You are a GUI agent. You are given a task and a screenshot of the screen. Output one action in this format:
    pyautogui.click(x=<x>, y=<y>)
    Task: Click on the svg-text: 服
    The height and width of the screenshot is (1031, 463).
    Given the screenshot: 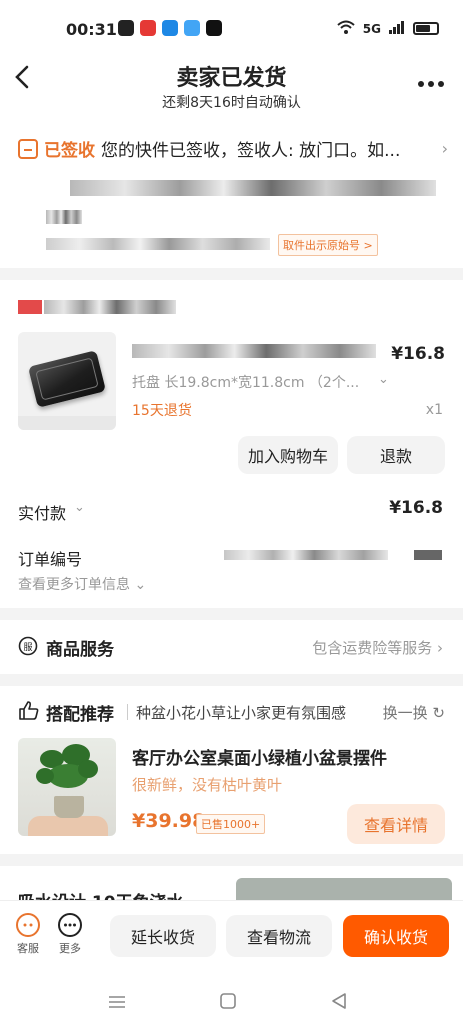 What is the action you would take?
    pyautogui.click(x=27, y=647)
    